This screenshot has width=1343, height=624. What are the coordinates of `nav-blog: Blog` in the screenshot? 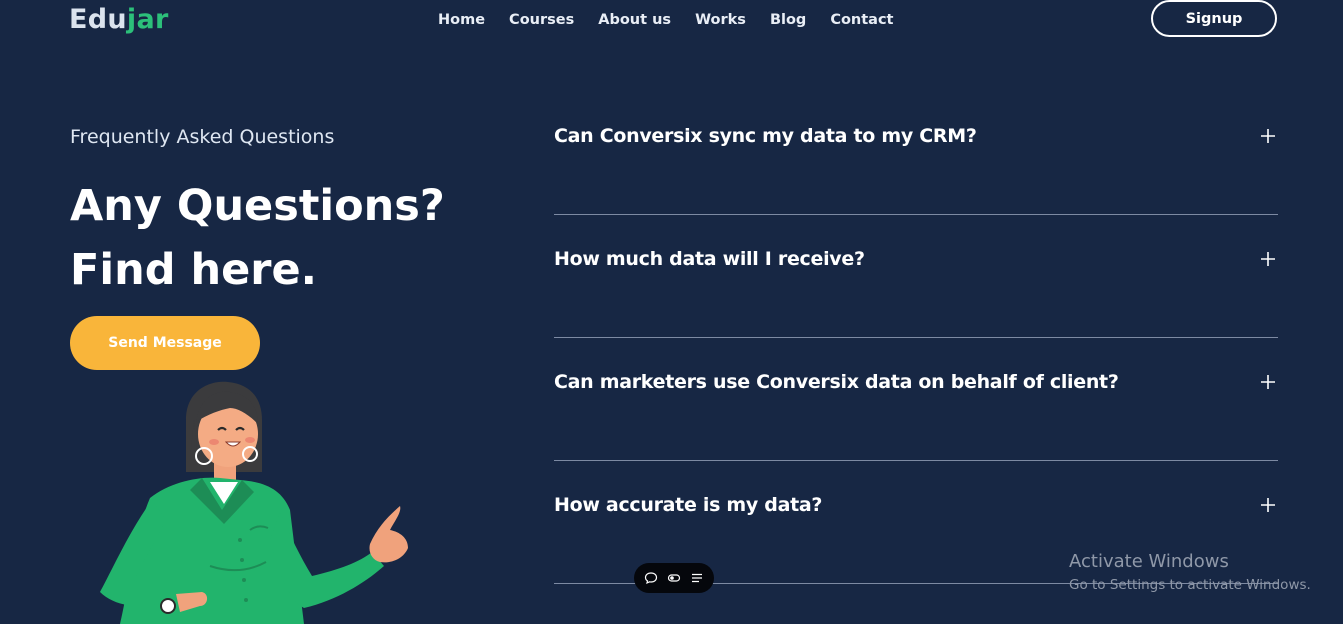 It's located at (788, 20).